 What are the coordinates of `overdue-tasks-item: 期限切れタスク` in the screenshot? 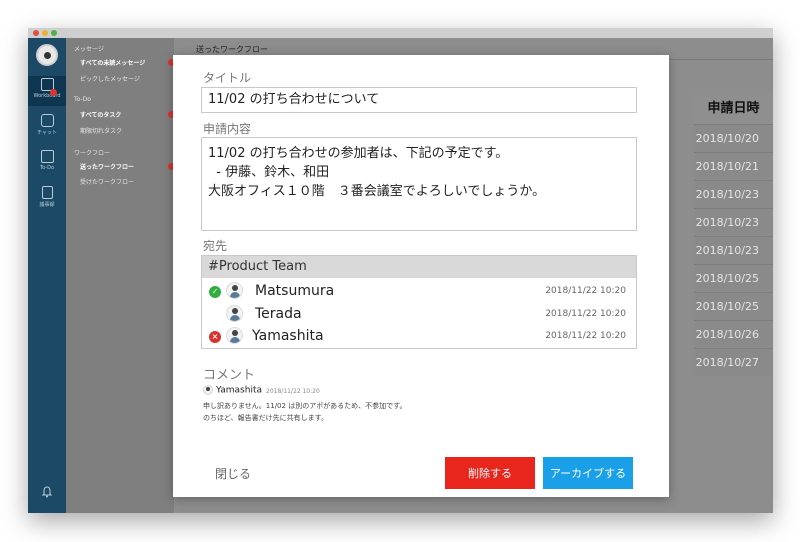 It's located at (101, 130).